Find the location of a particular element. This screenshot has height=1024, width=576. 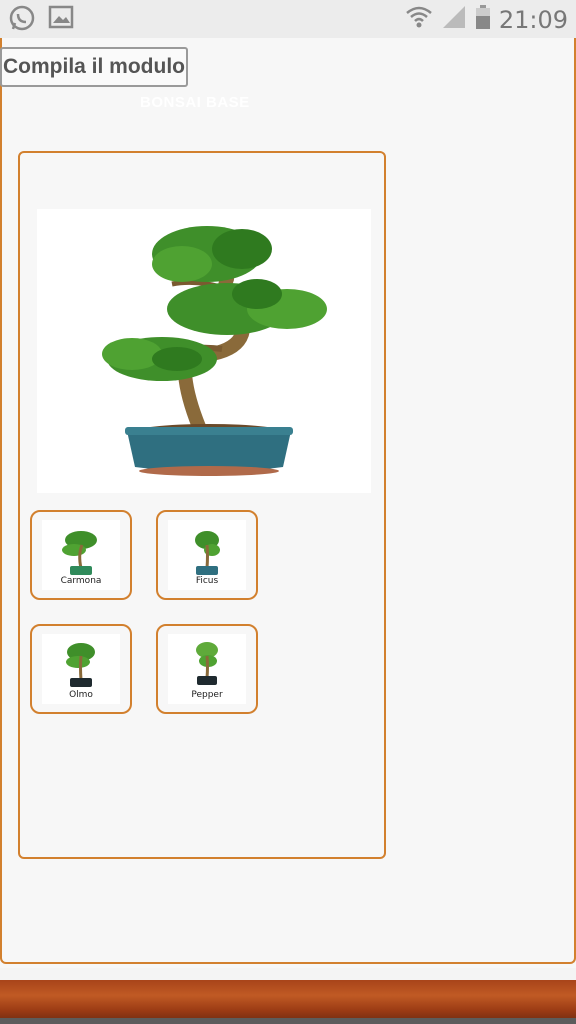

thumb-label: Carmona is located at coordinates (81, 581).